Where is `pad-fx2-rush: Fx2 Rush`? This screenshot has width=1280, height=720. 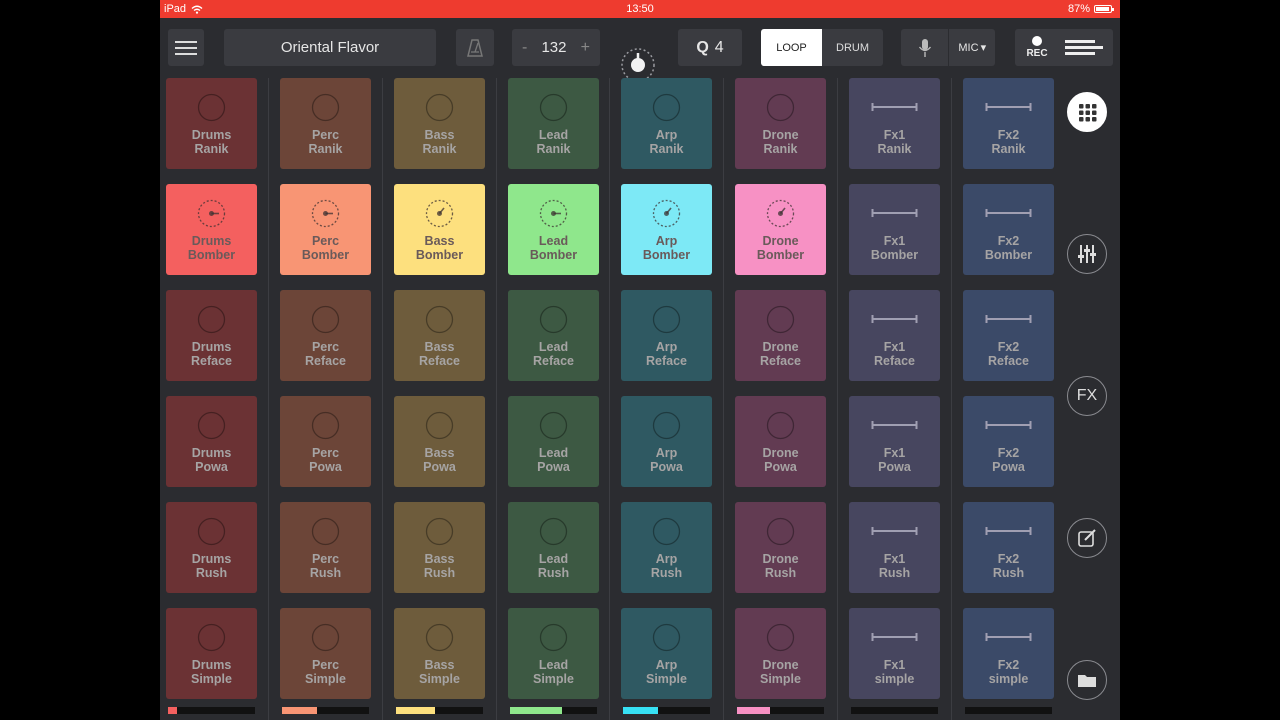
pad-fx2-rush: Fx2 Rush is located at coordinates (1008, 547).